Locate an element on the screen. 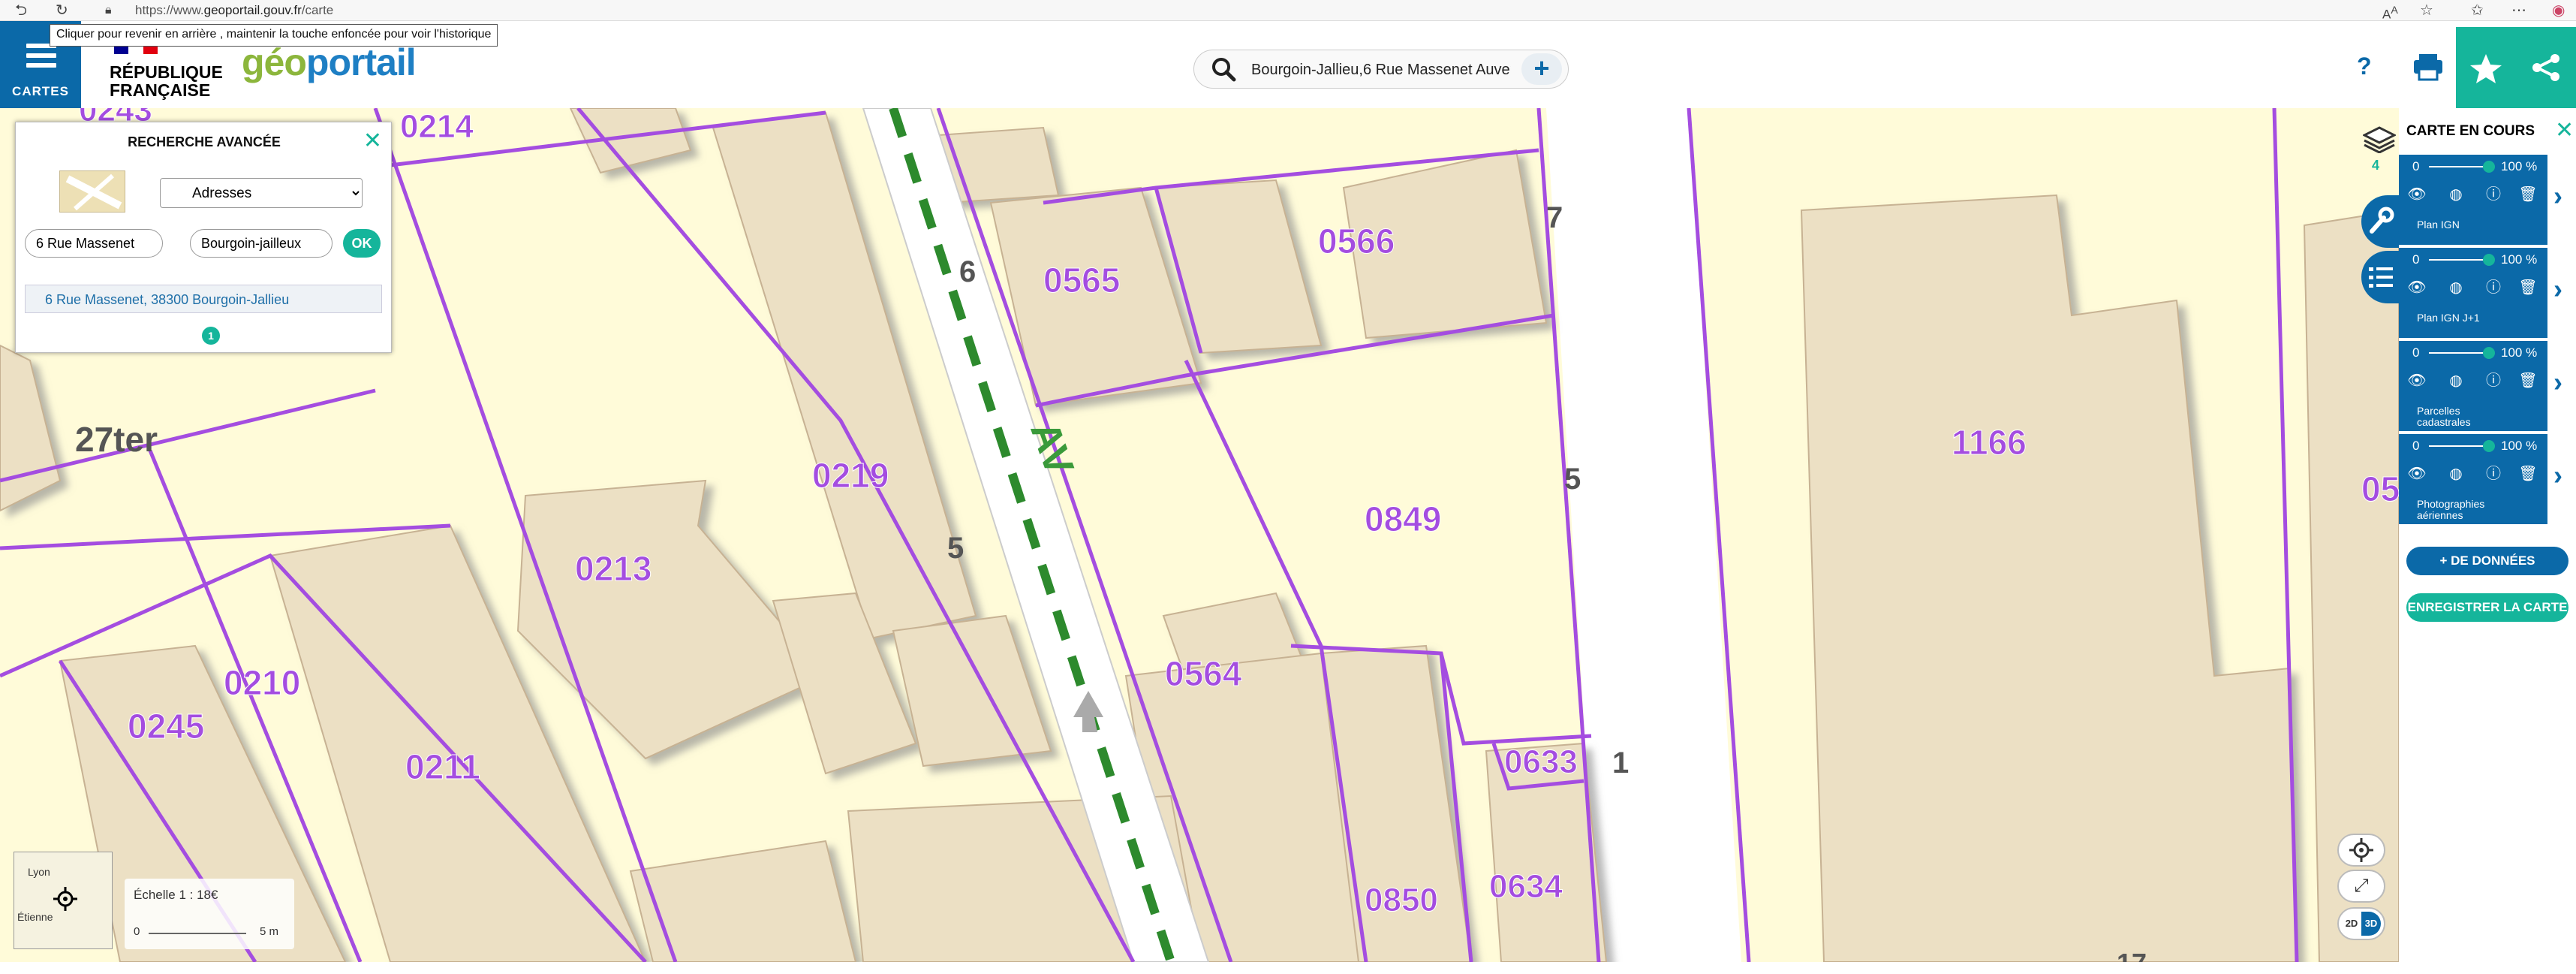 The height and width of the screenshot is (974, 2576). address-bar: https://www.geoportail.gouv.fr/carte is located at coordinates (234, 10).